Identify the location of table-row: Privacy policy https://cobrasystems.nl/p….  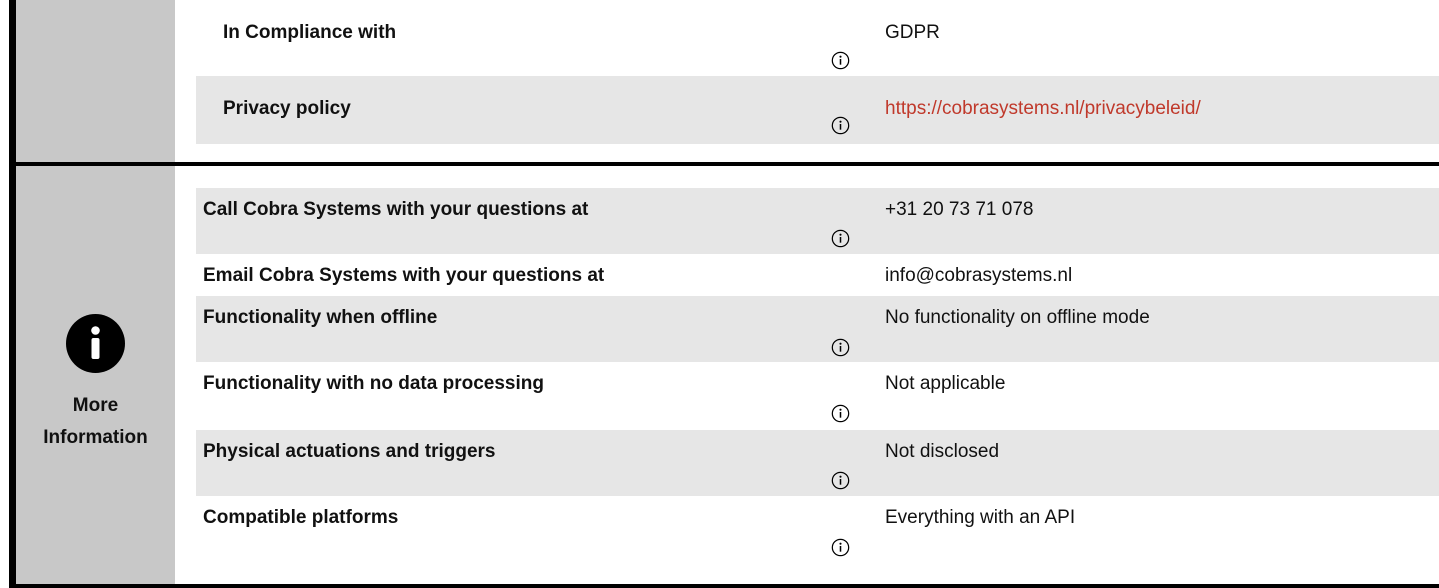
(817, 110).